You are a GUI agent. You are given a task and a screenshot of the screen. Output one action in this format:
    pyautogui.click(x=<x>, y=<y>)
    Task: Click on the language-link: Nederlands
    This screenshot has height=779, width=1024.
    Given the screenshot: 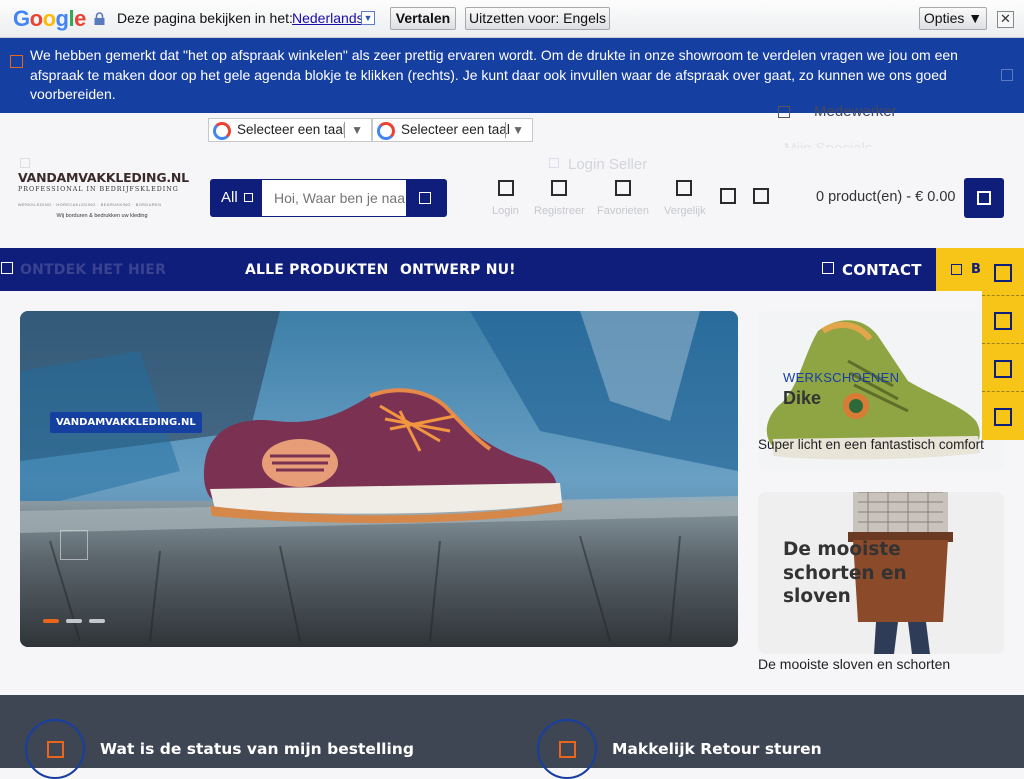 What is the action you would take?
    pyautogui.click(x=328, y=18)
    